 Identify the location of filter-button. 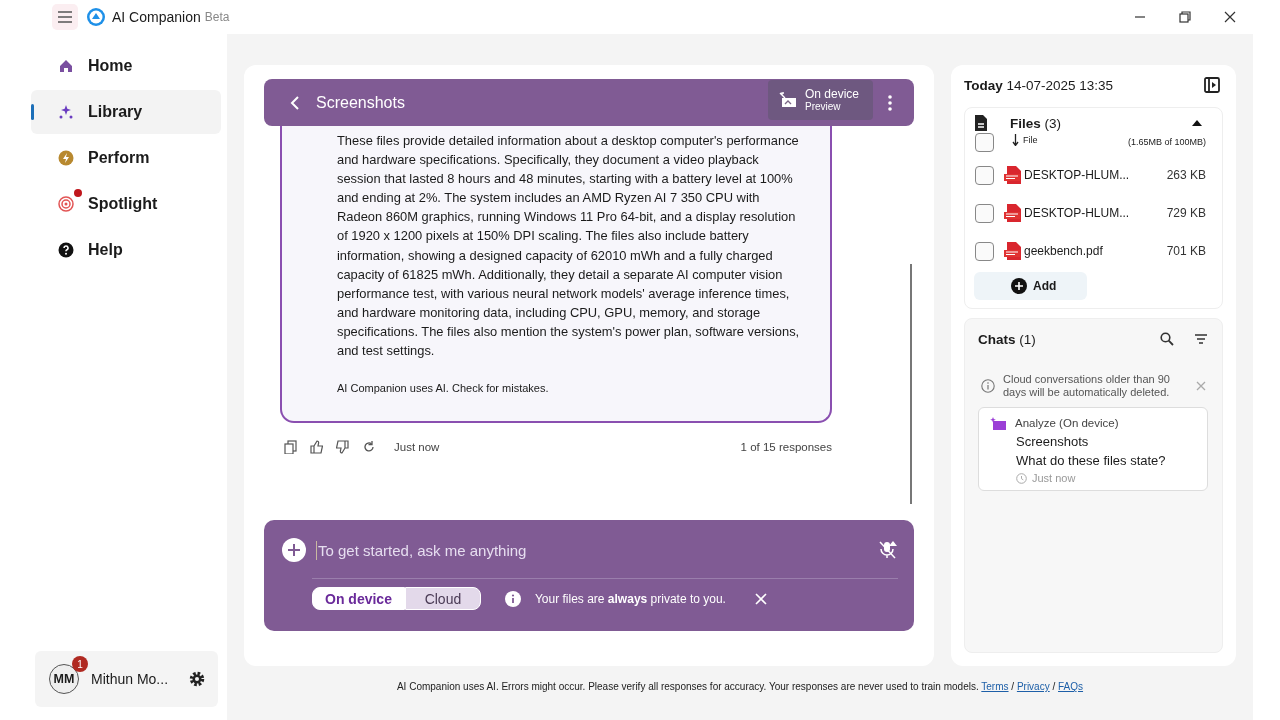
(1201, 339).